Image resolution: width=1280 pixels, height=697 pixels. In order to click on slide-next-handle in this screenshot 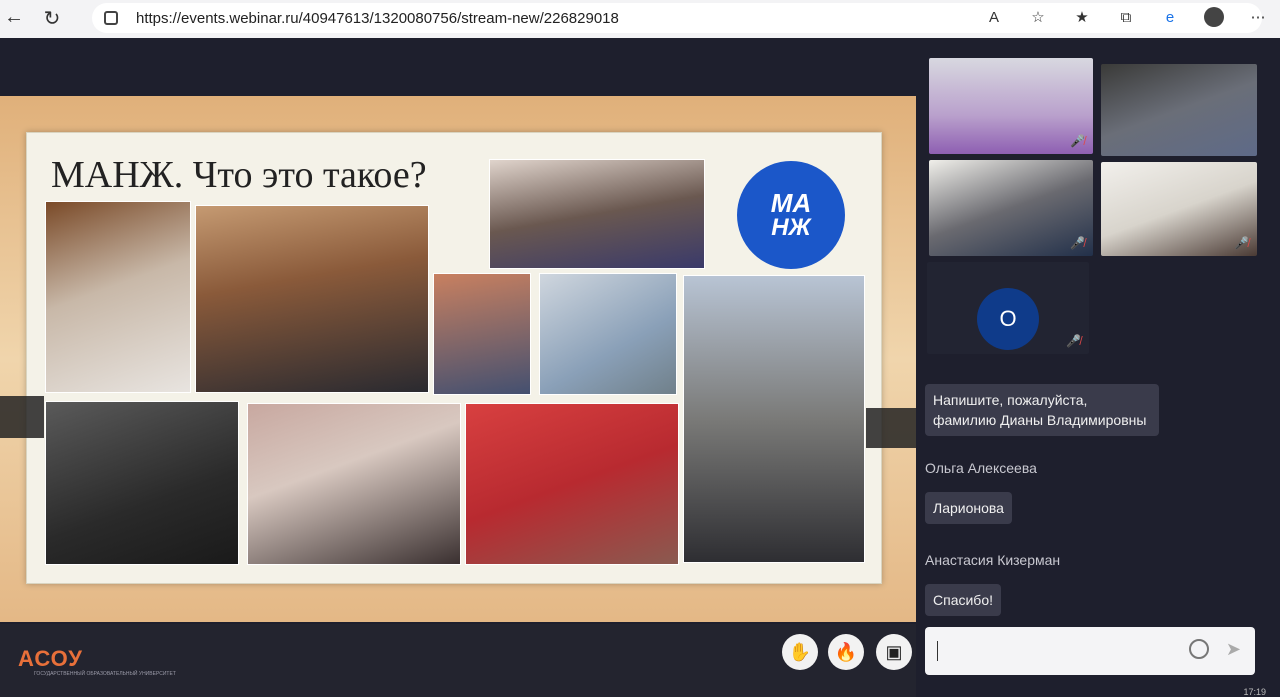, I will do `click(891, 428)`.